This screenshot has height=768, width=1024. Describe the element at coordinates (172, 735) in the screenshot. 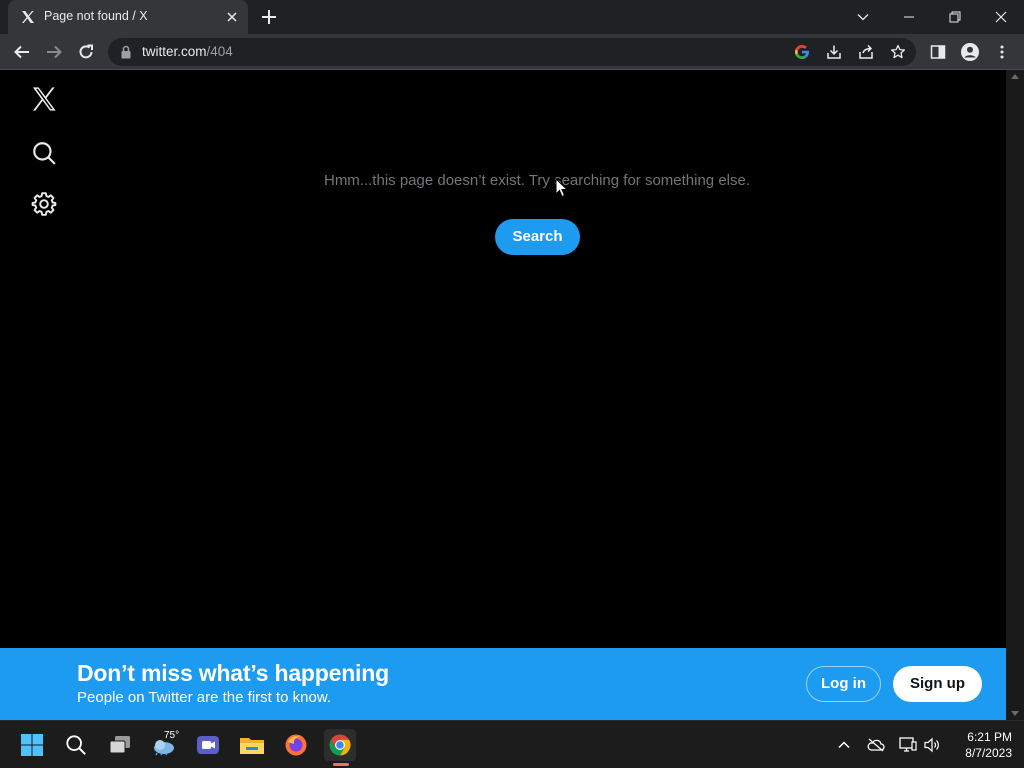

I see `weather-temperature: 75°` at that location.